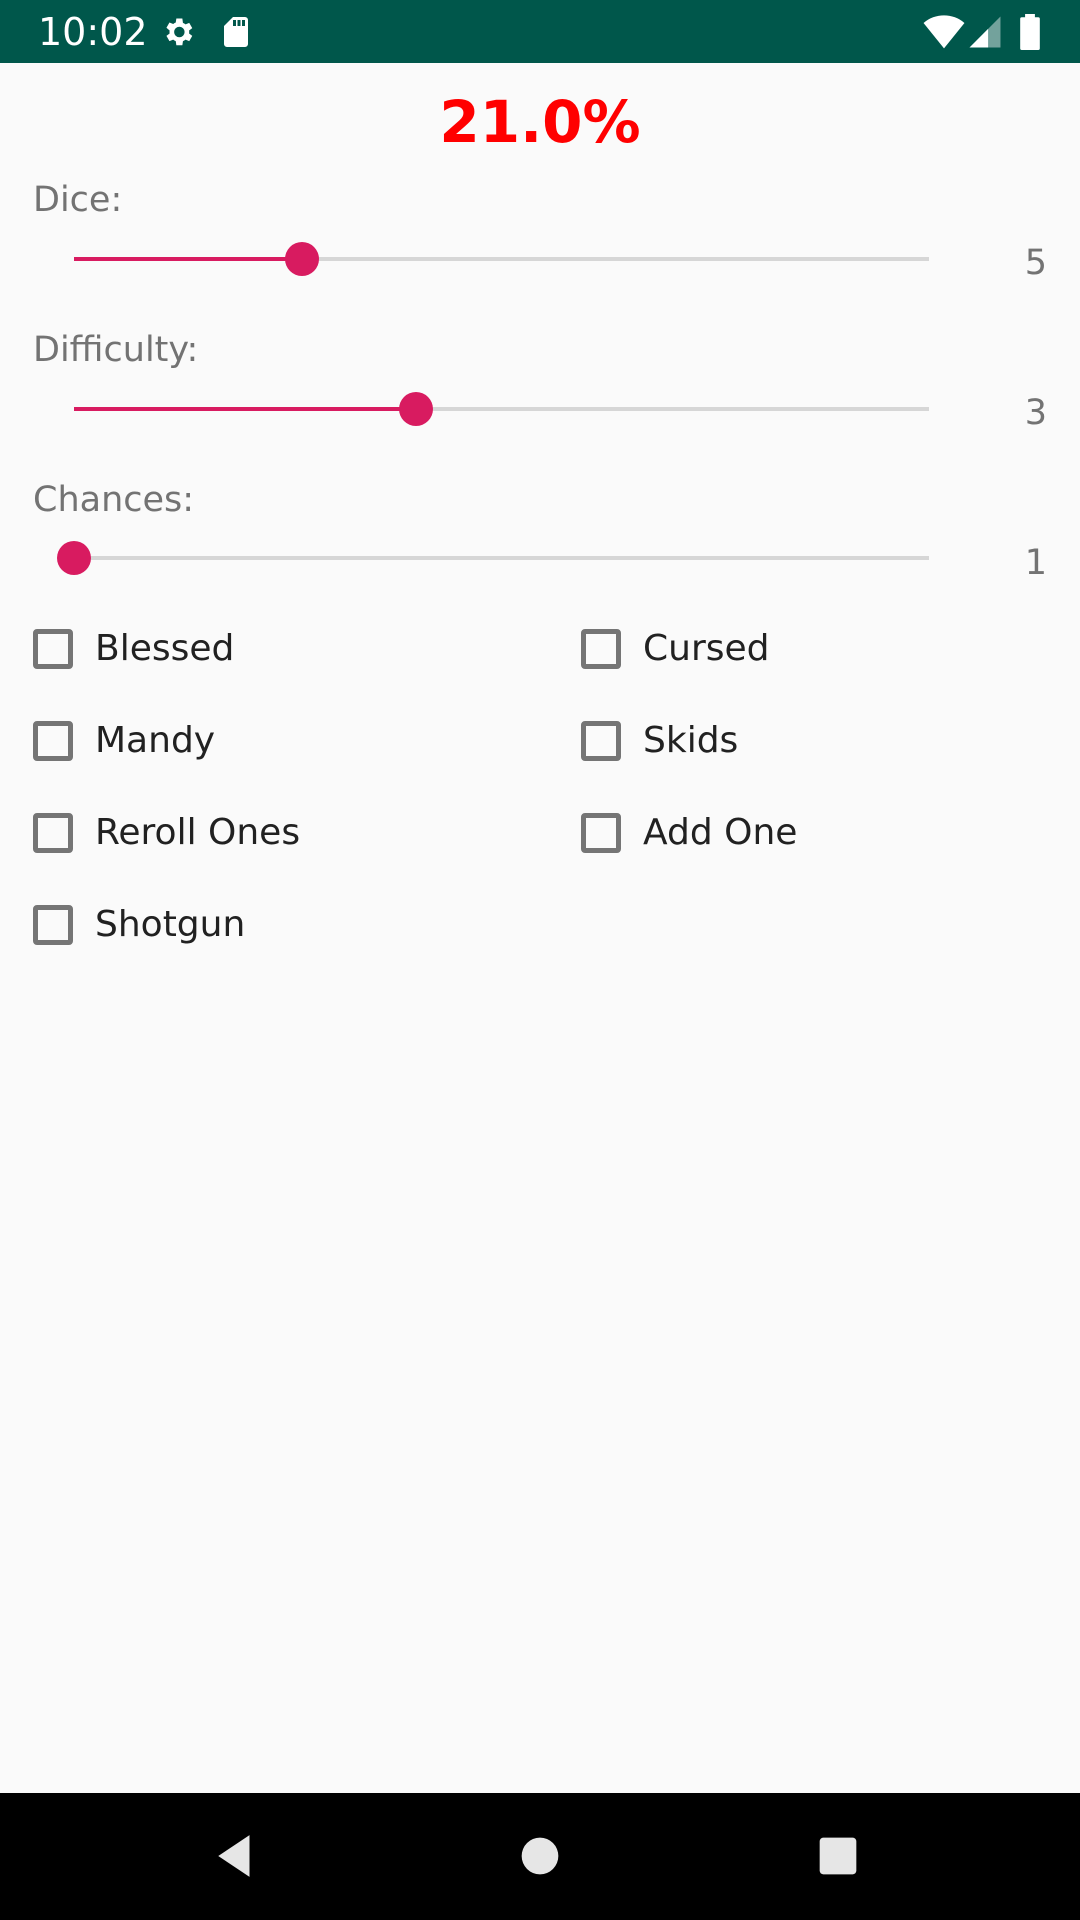 Image resolution: width=1080 pixels, height=1920 pixels. I want to click on checkbox-reroll-ones: Reroll Ones, so click(166, 833).